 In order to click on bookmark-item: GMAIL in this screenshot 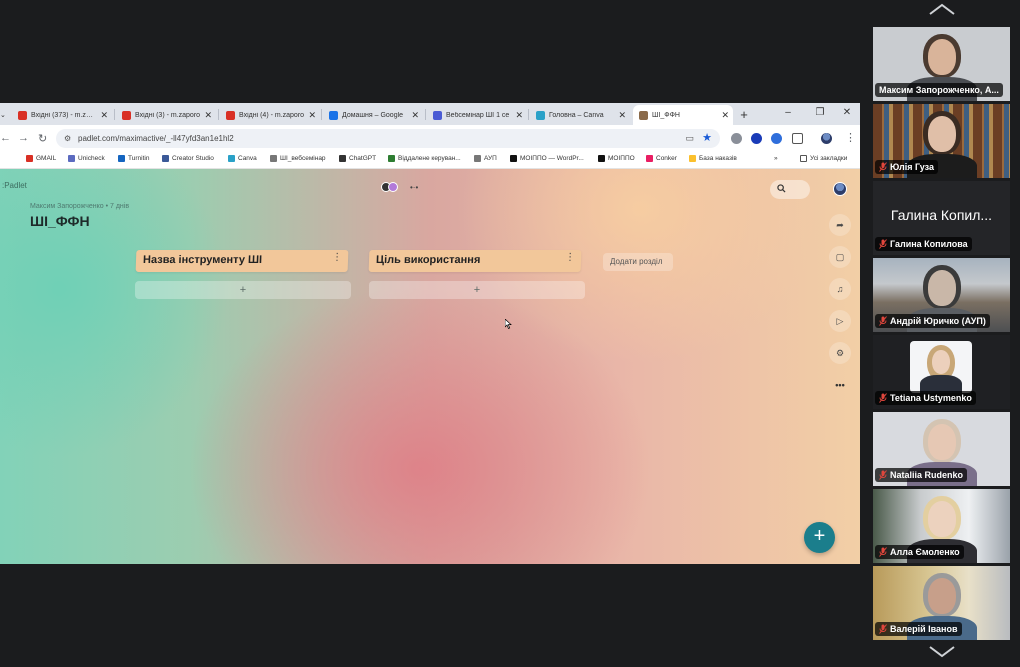, I will do `click(41, 158)`.